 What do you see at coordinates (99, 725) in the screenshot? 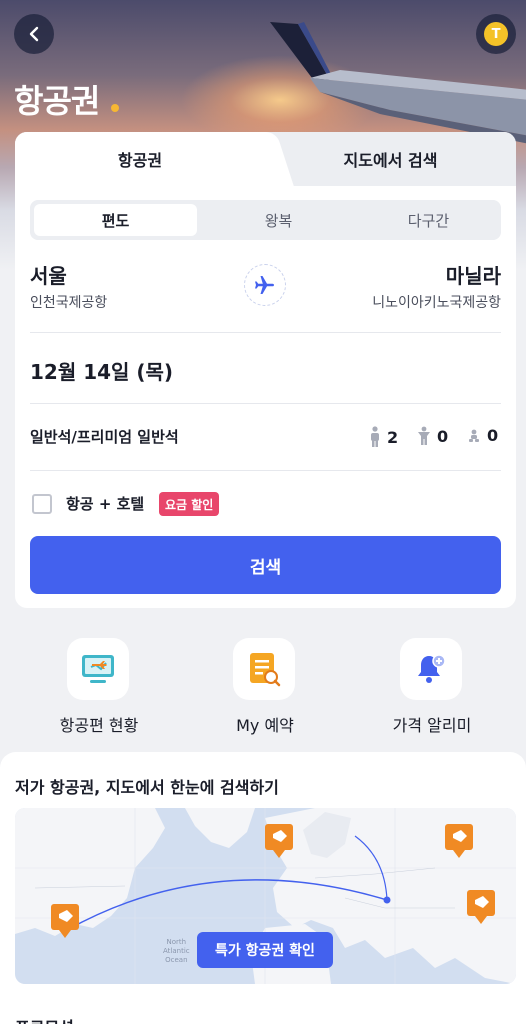
I see `quick-menu-label: 항공편 현황` at bounding box center [99, 725].